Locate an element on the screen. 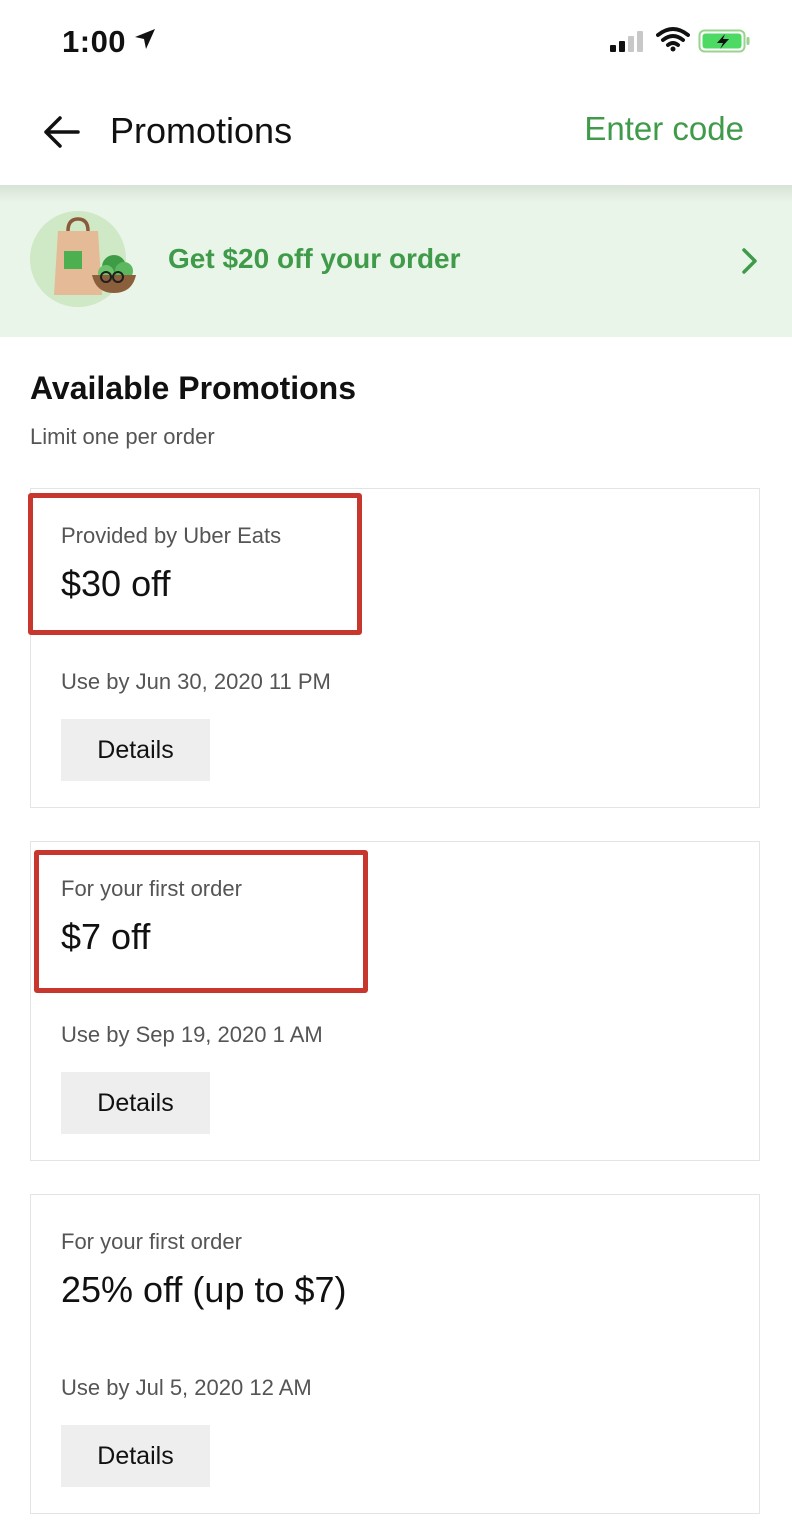 The image size is (792, 1526). promo-expiry: Use by Jul 5, 2020 12 AM is located at coordinates (186, 1387).